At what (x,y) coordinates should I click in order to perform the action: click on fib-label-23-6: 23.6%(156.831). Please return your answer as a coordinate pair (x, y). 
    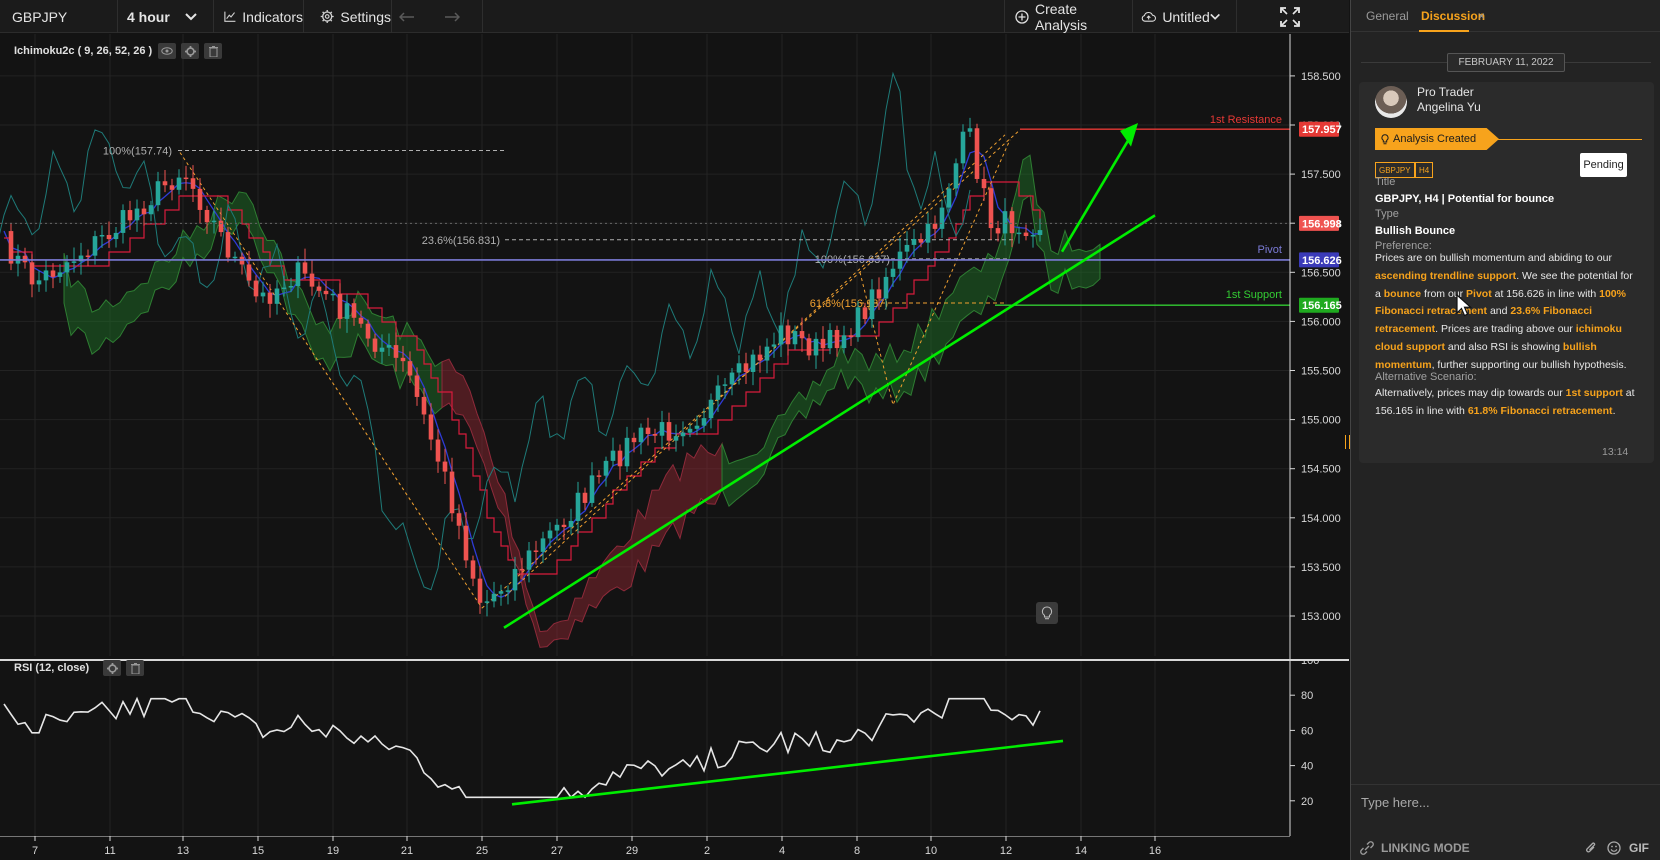
    Looking at the image, I should click on (461, 241).